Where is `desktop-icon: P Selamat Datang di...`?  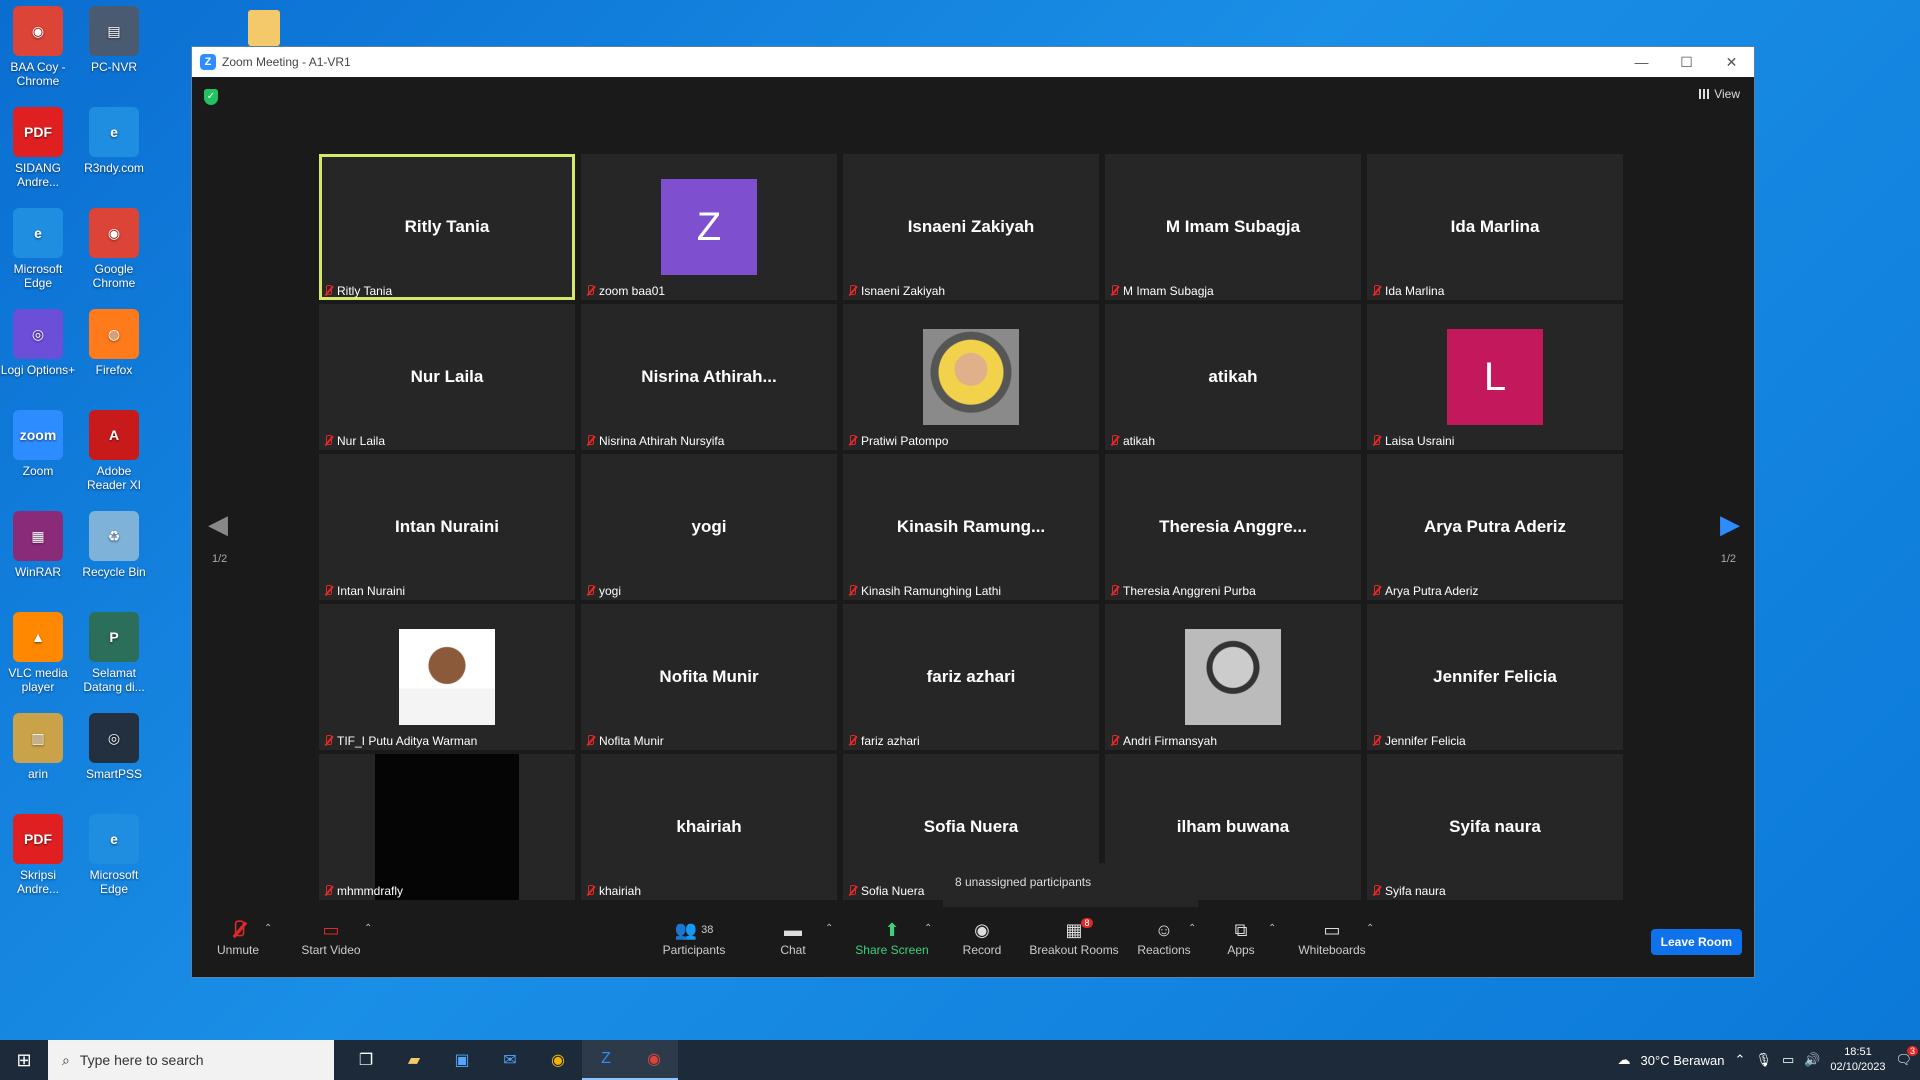 desktop-icon: P Selamat Datang di... is located at coordinates (114, 653).